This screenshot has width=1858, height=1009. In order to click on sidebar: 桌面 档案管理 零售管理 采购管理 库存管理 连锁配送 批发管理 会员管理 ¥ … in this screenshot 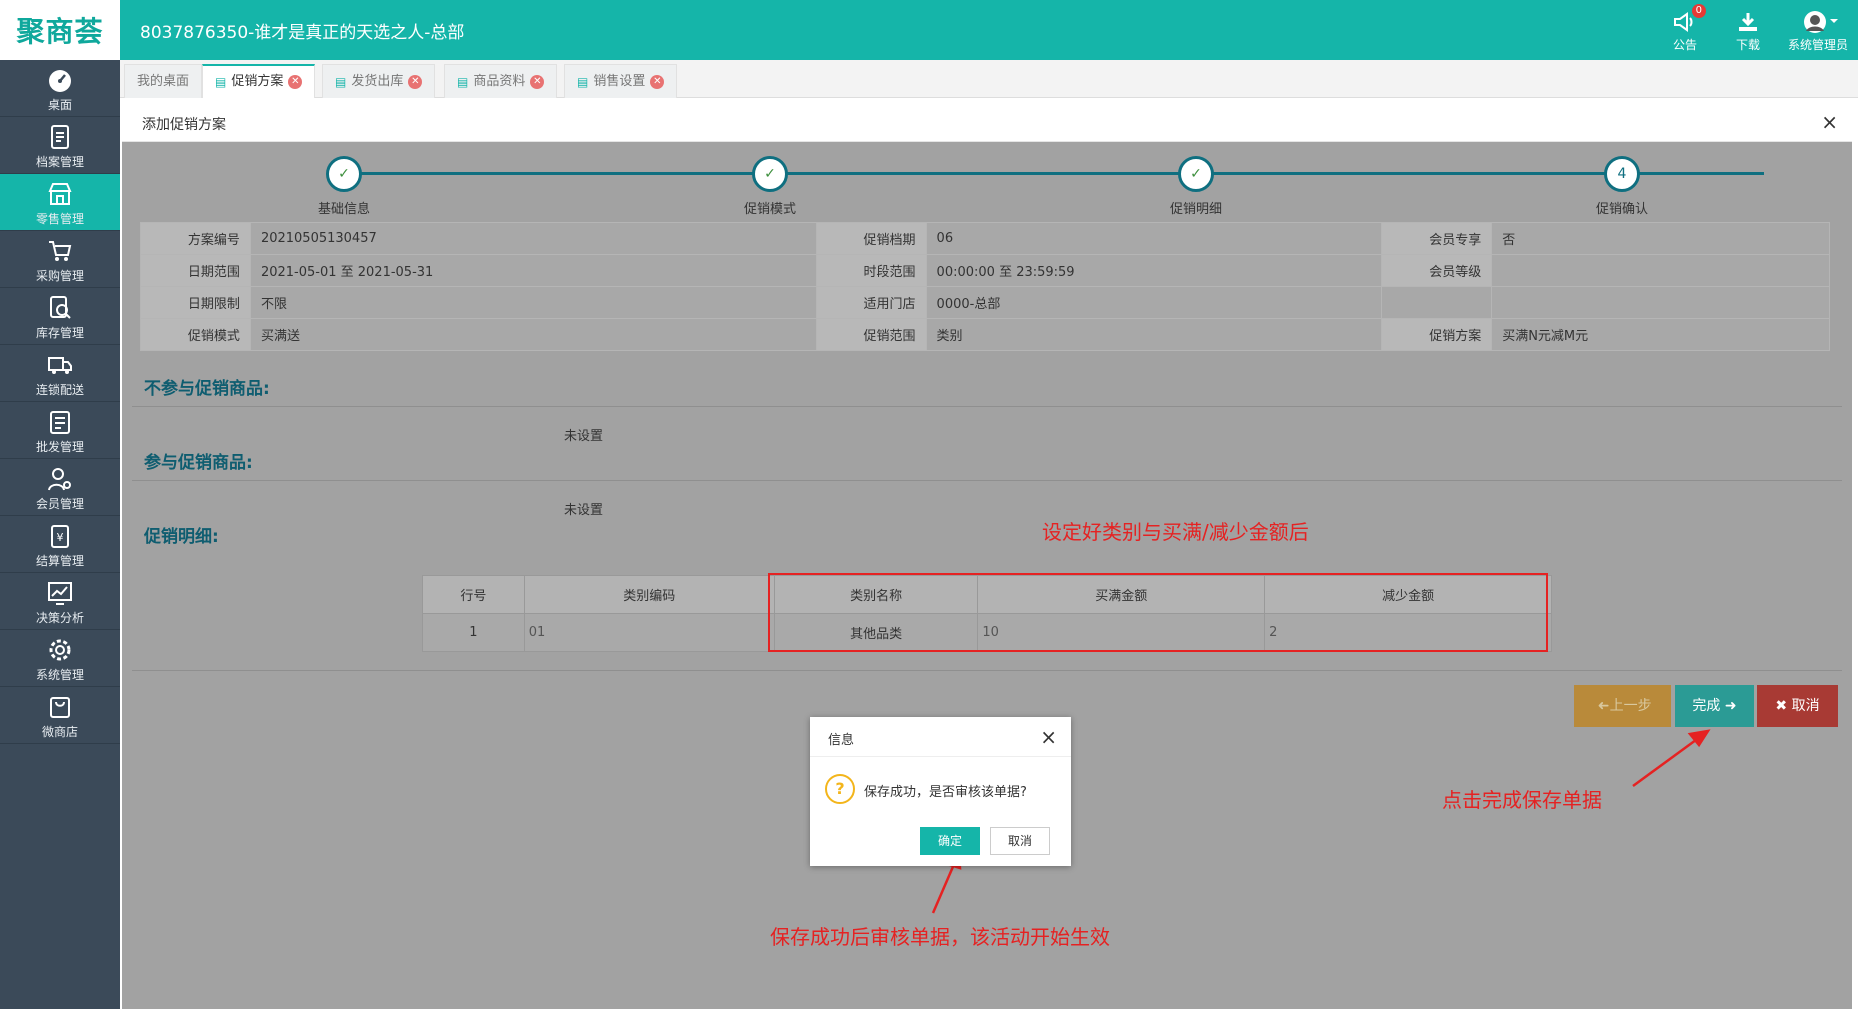, I will do `click(60, 534)`.